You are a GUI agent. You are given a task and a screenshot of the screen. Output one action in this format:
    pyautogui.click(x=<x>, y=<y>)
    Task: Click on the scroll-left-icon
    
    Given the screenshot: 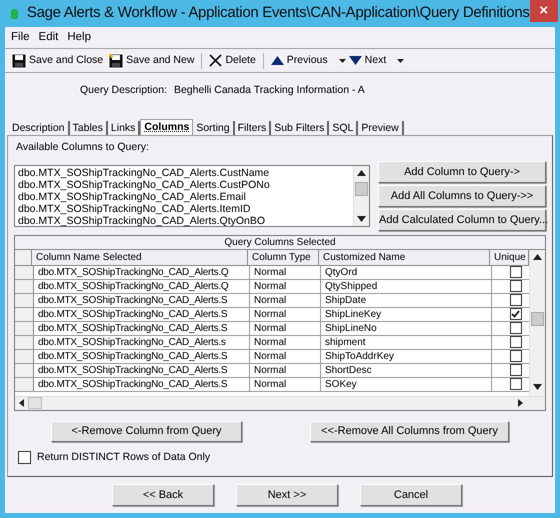 What is the action you would take?
    pyautogui.click(x=21, y=403)
    